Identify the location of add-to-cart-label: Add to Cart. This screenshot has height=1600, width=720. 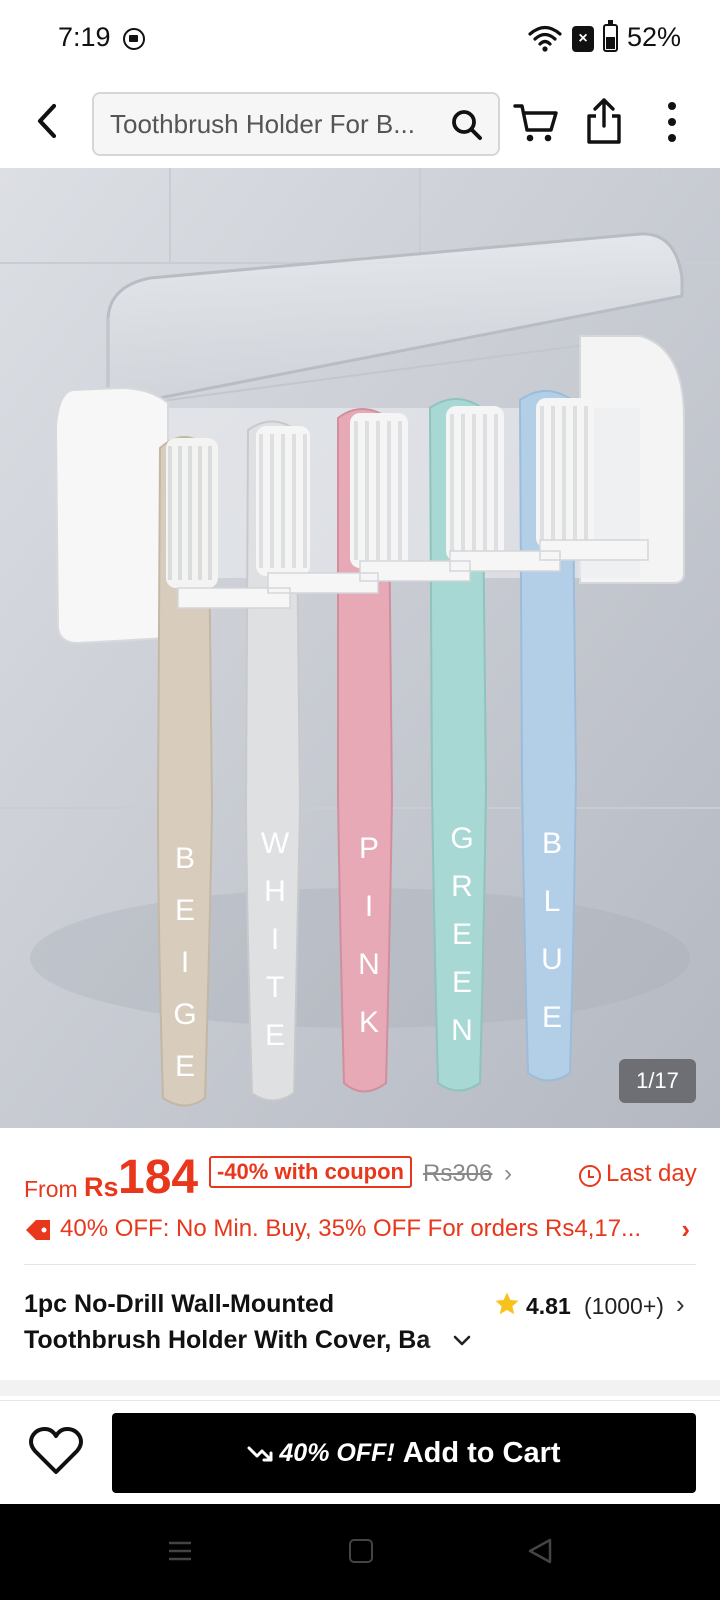
(481, 1453).